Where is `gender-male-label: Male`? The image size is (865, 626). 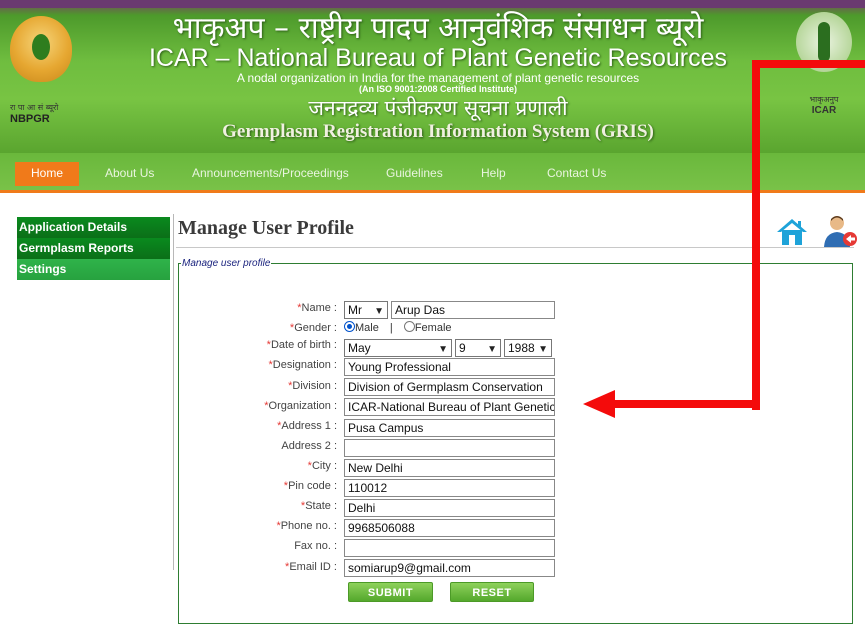 gender-male-label: Male is located at coordinates (367, 328).